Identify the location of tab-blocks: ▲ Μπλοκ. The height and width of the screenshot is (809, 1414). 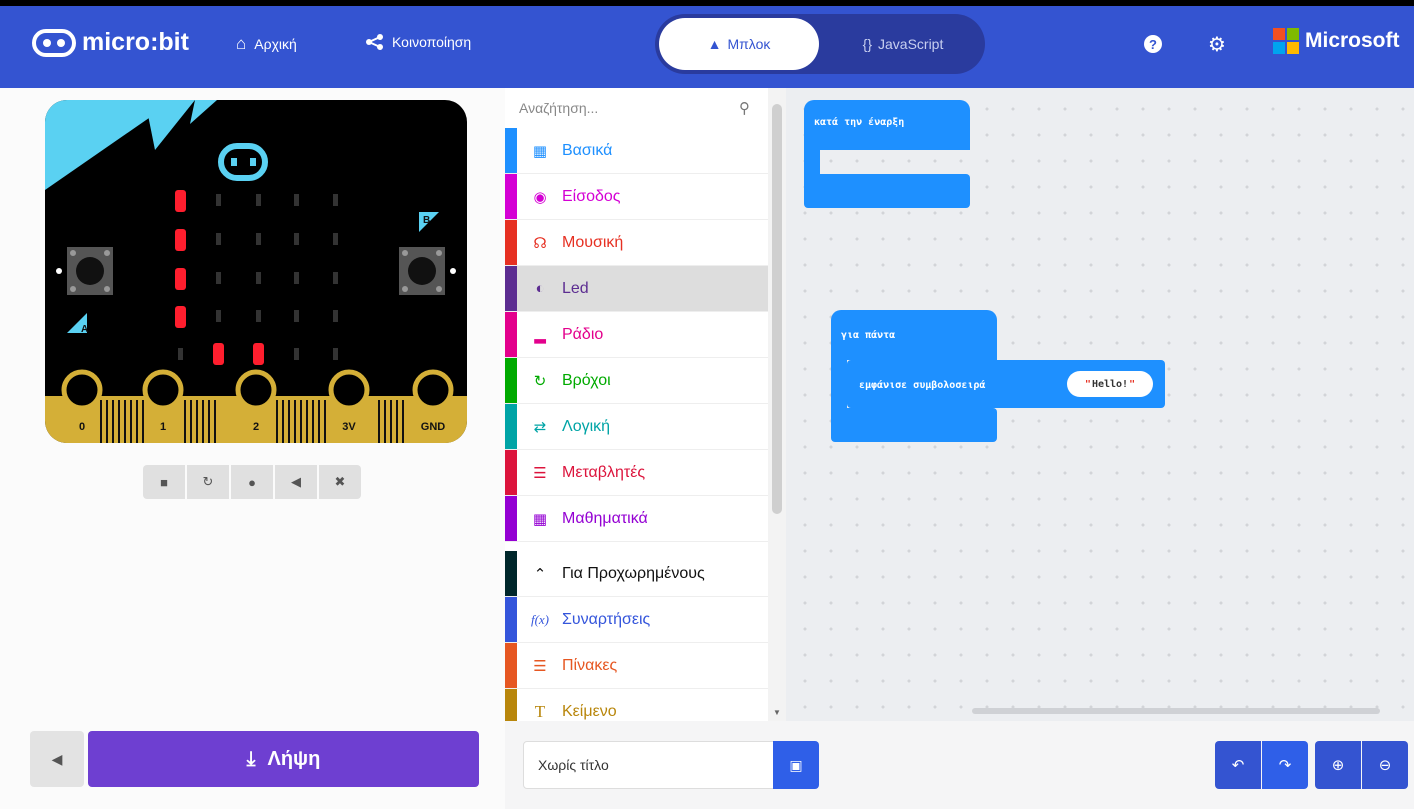
(739, 44).